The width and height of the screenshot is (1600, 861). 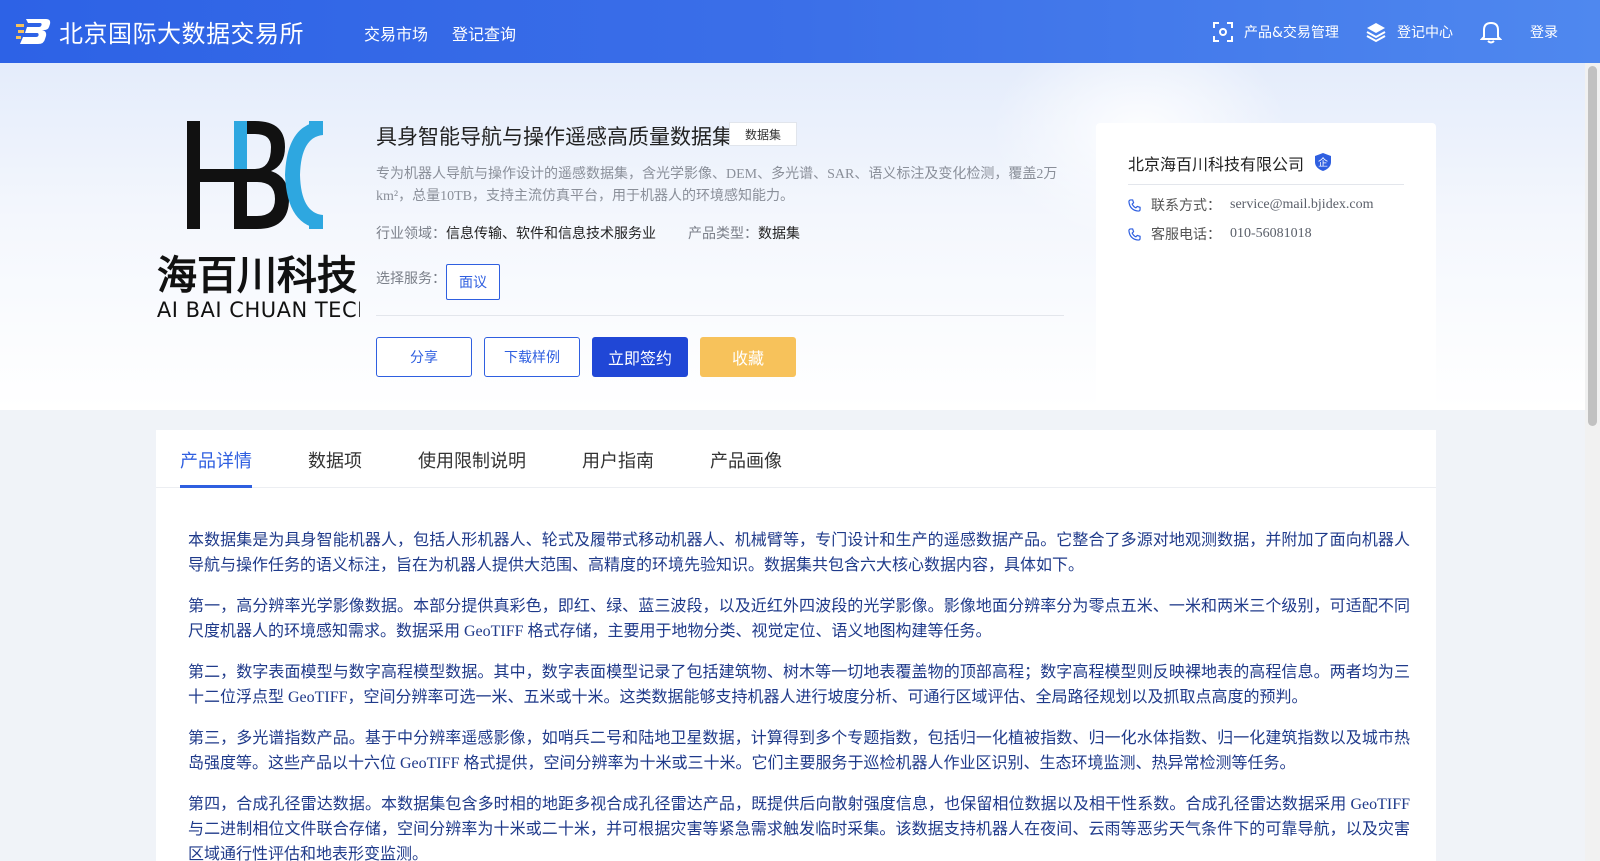 What do you see at coordinates (1376, 32) in the screenshot?
I see `layers-icon` at bounding box center [1376, 32].